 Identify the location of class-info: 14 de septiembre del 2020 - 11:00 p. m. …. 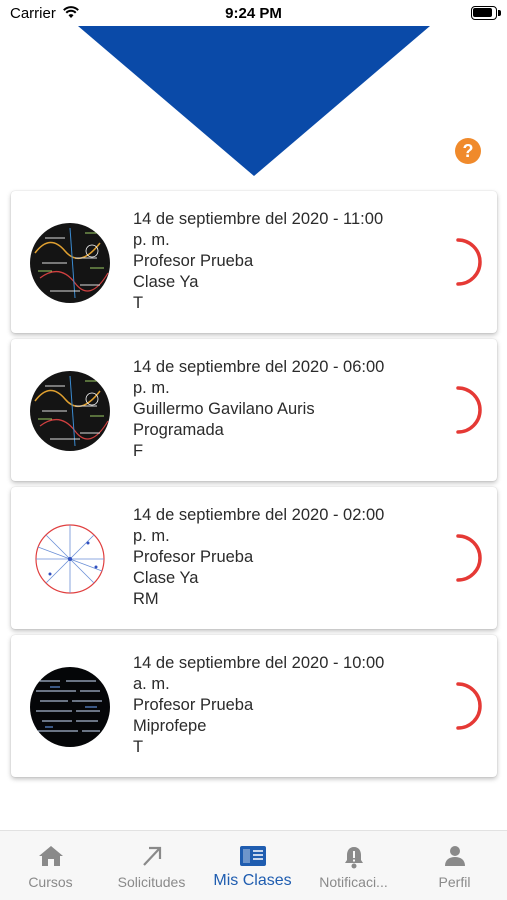
(283, 261).